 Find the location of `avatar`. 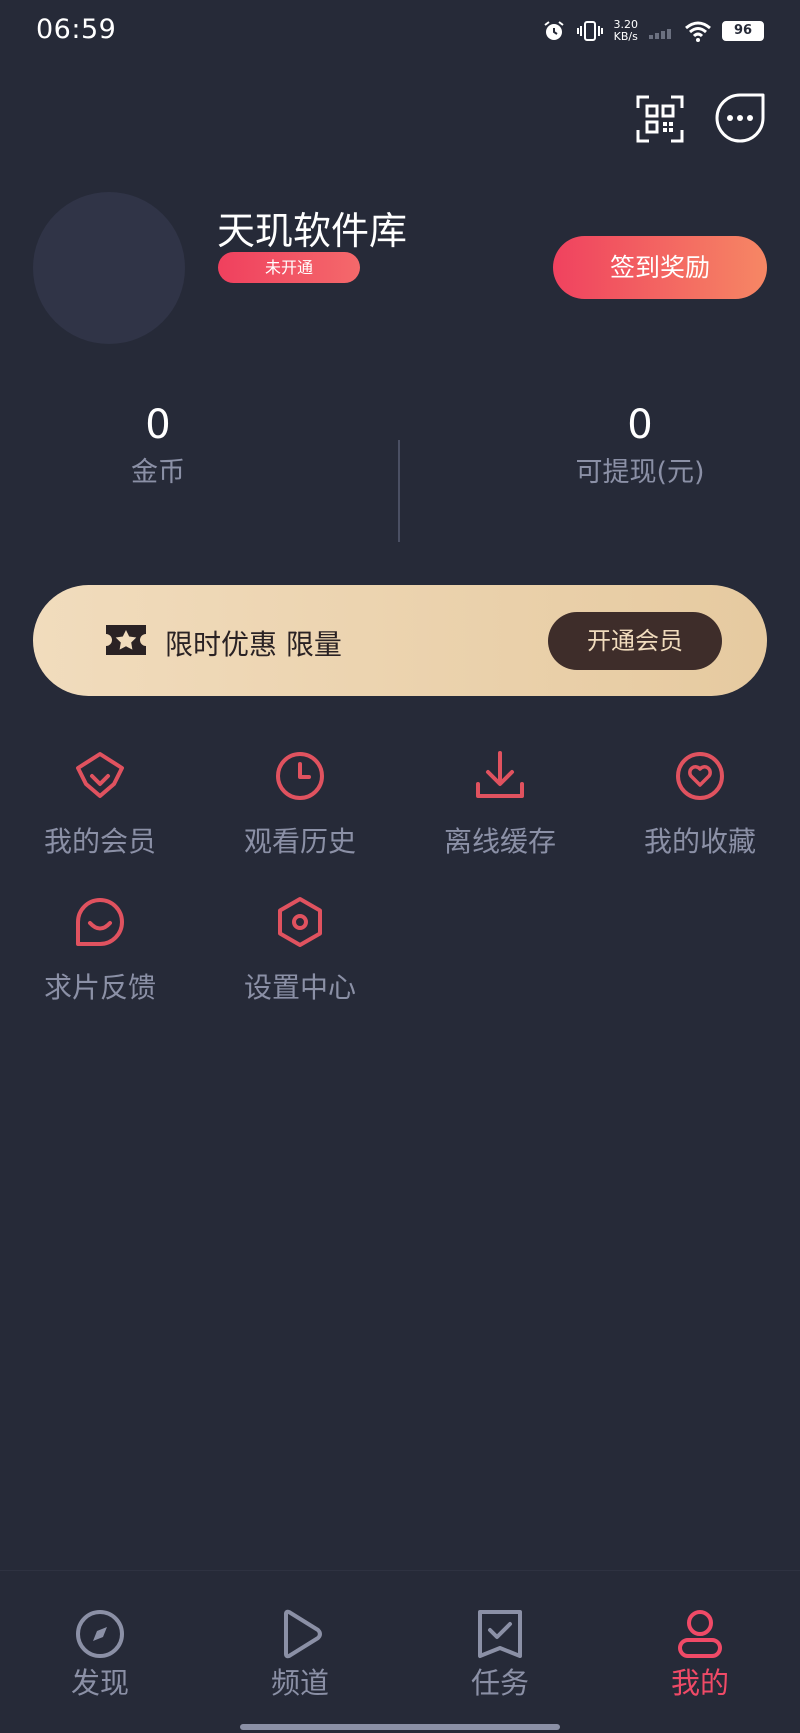

avatar is located at coordinates (109, 268).